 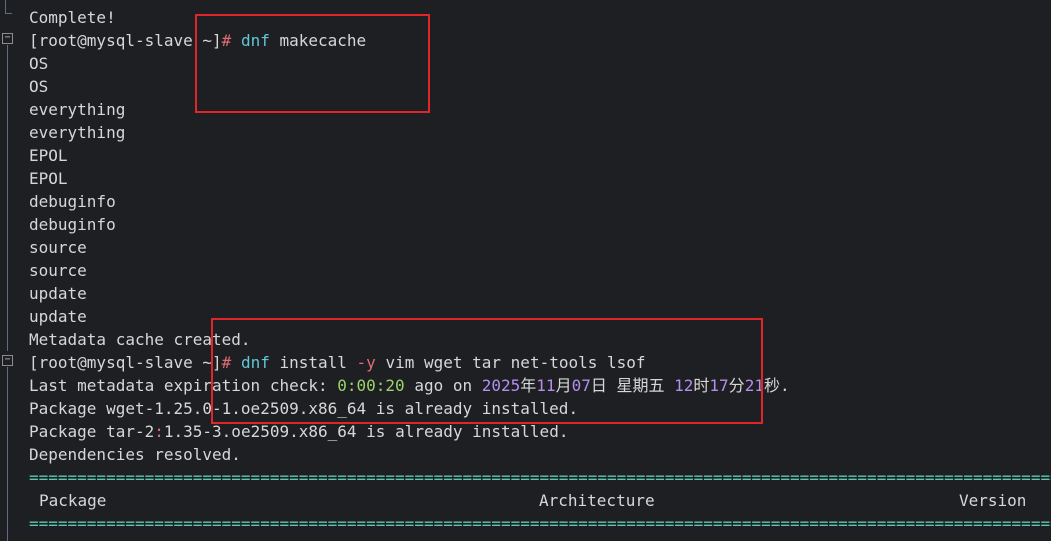 What do you see at coordinates (597, 500) in the screenshot?
I see `column-header-architecture: Architecture` at bounding box center [597, 500].